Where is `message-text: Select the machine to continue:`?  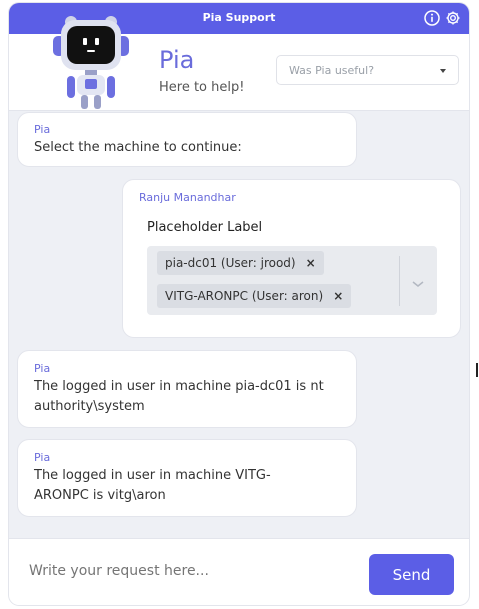
message-text: Select the machine to continue: is located at coordinates (138, 147).